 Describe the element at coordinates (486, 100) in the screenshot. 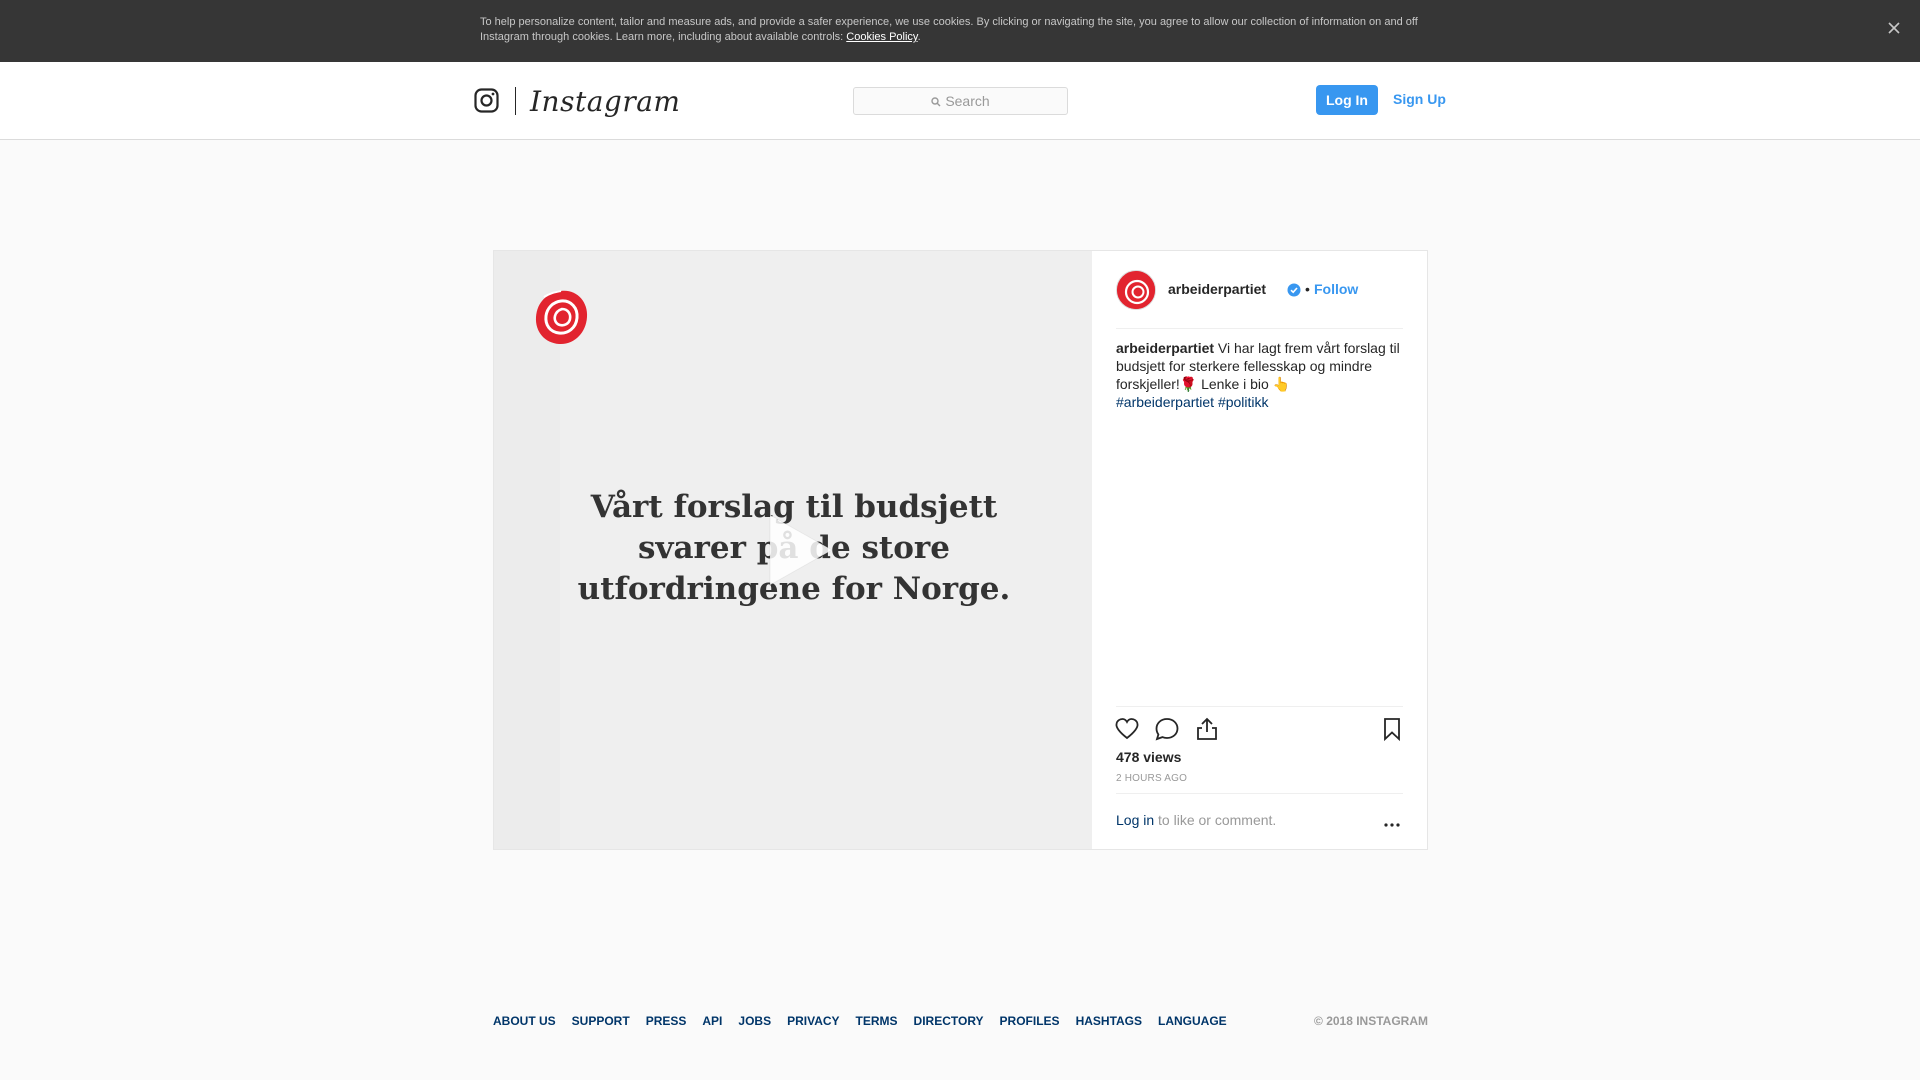

I see `instagram-camera-icon` at that location.